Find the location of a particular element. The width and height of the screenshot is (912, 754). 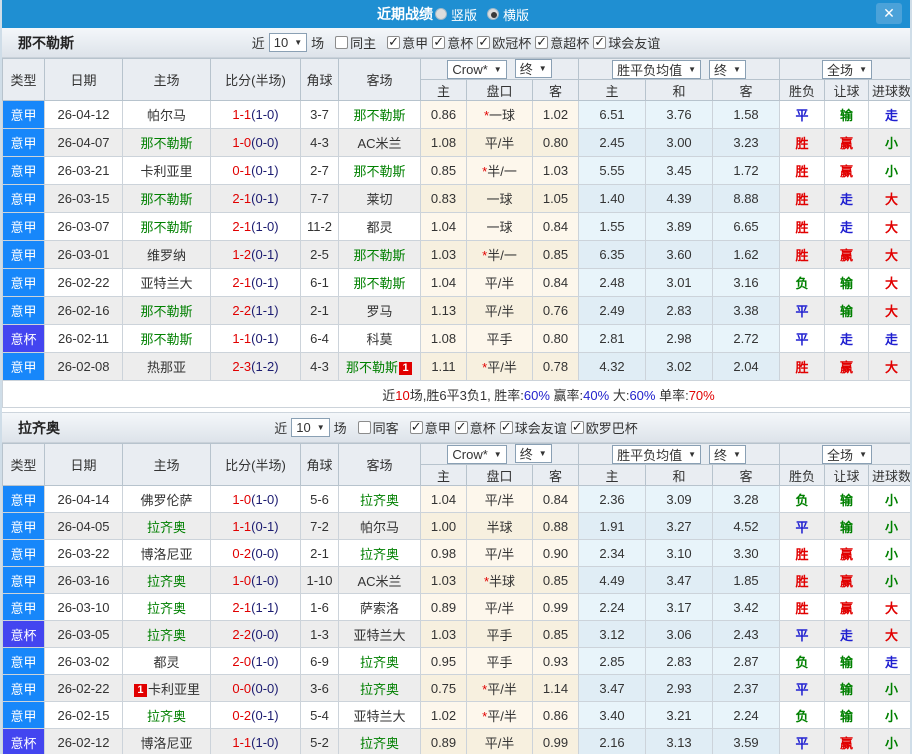

odds-away: 0.85 is located at coordinates (555, 634).